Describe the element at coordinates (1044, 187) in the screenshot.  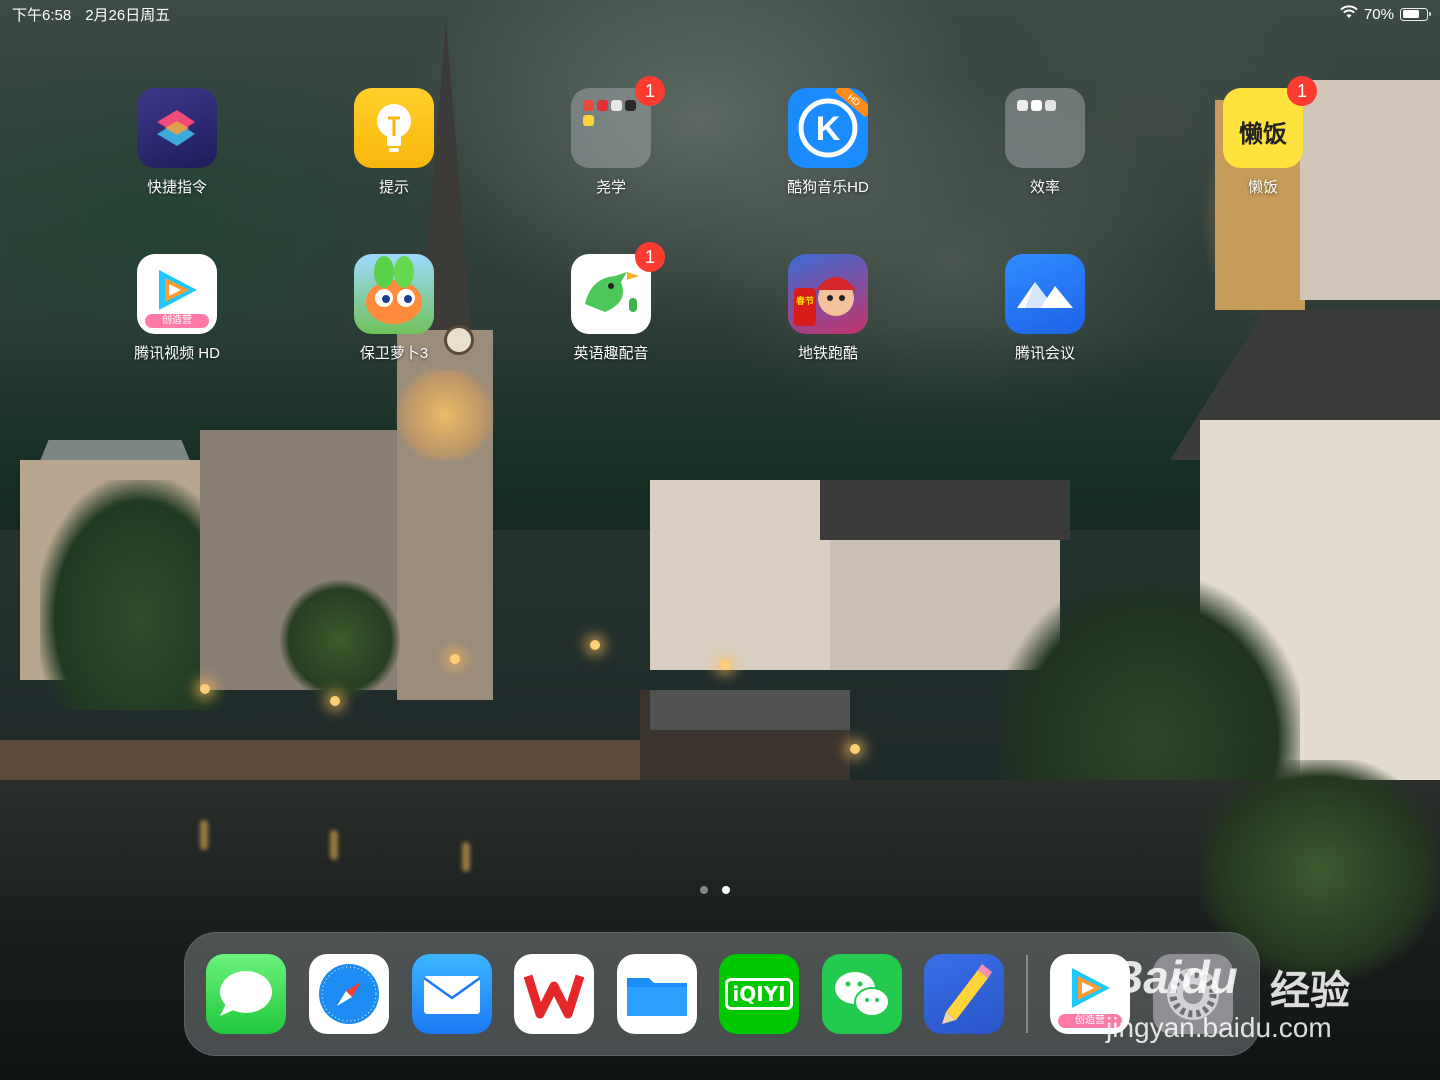
I see `app-label: 效率` at that location.